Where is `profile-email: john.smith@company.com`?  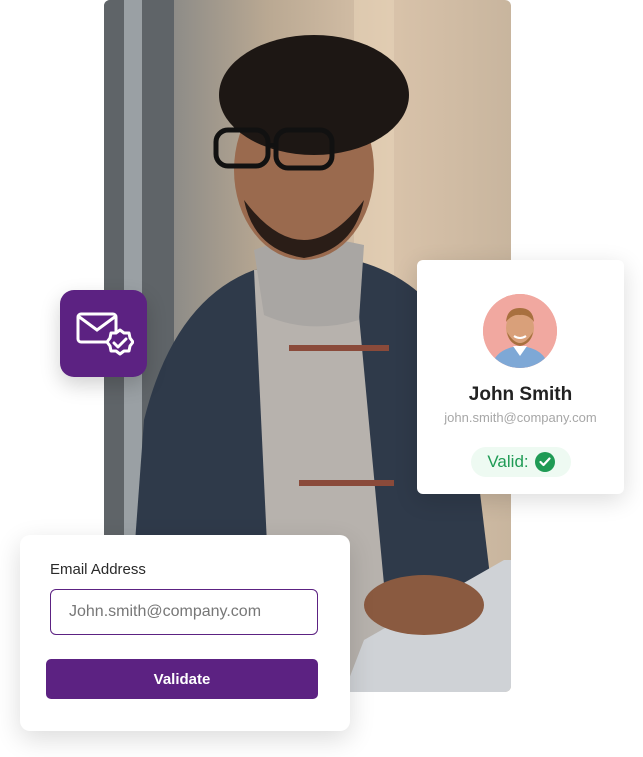 profile-email: john.smith@company.com is located at coordinates (520, 417).